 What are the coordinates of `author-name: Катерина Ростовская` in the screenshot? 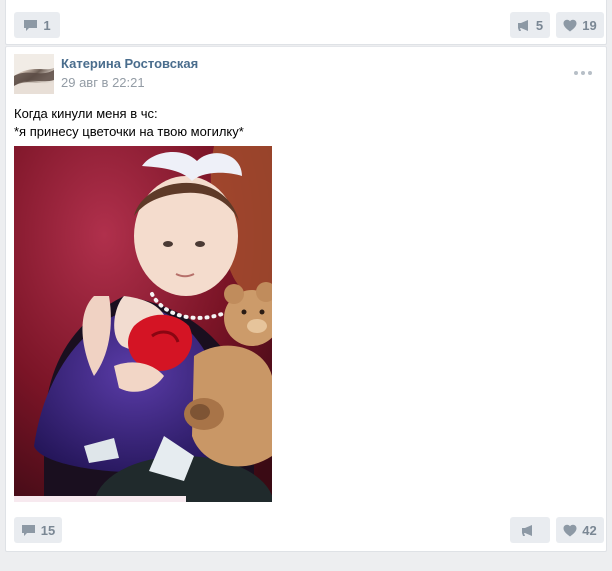 It's located at (129, 63).